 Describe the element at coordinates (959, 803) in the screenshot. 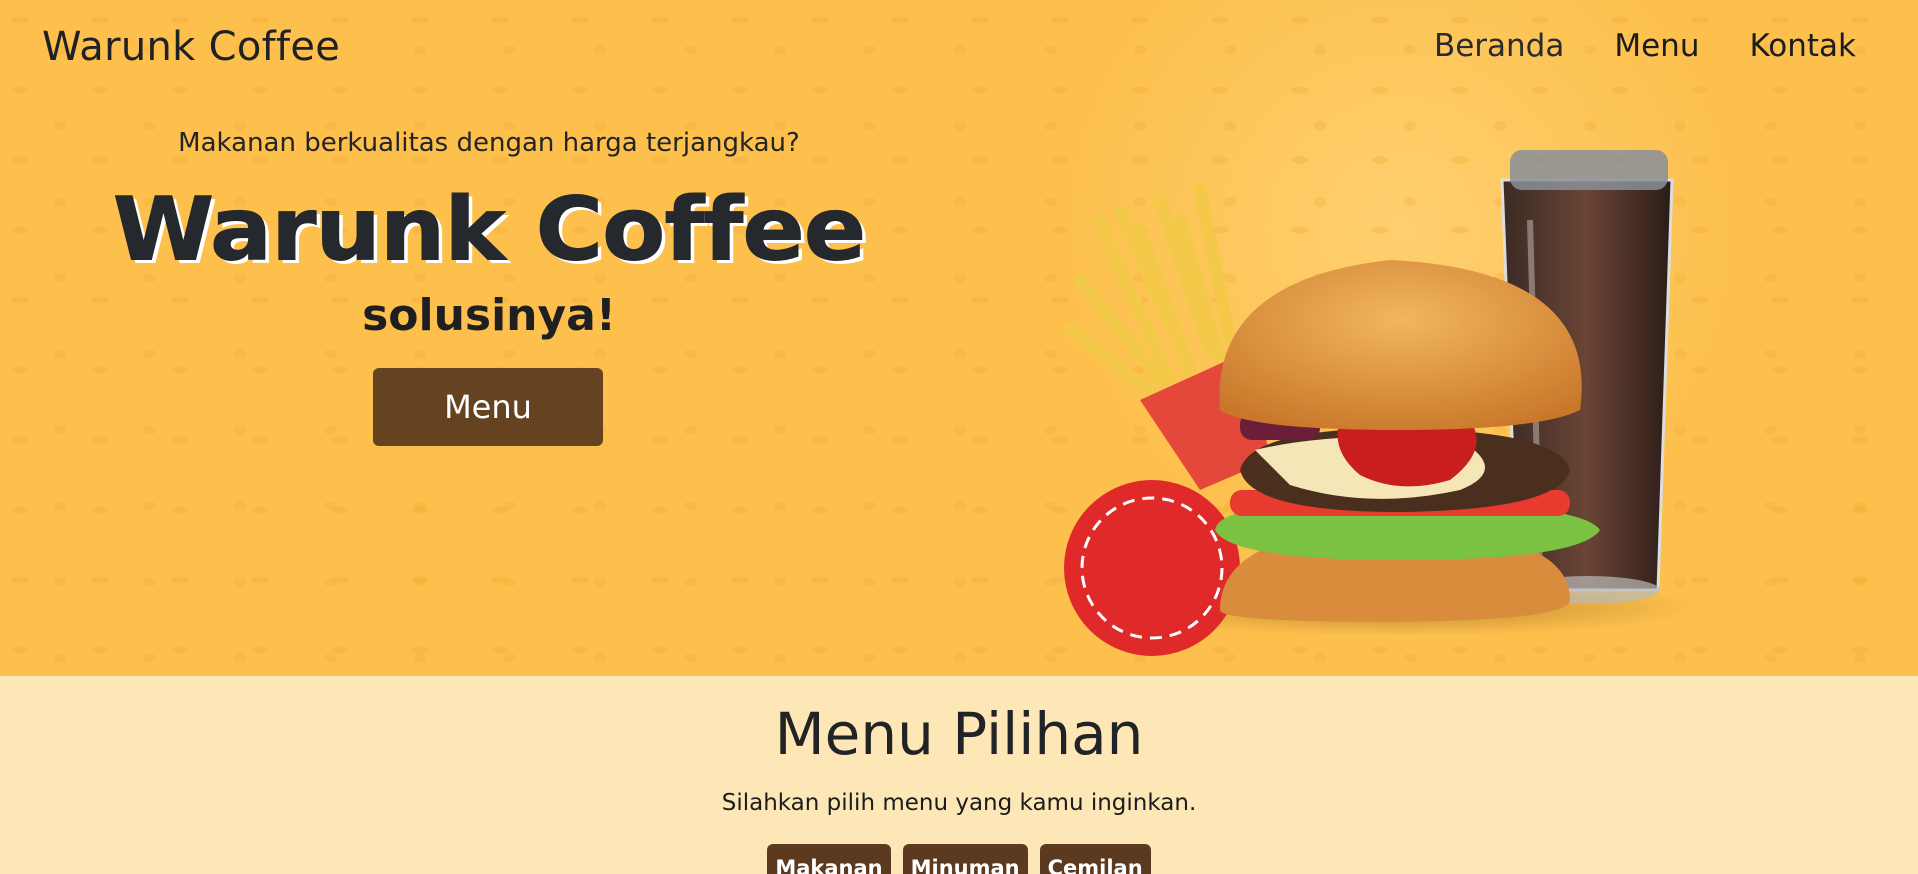

I see `menu-section-description: Silahkan pilih menu yang kamu inginkan.` at that location.